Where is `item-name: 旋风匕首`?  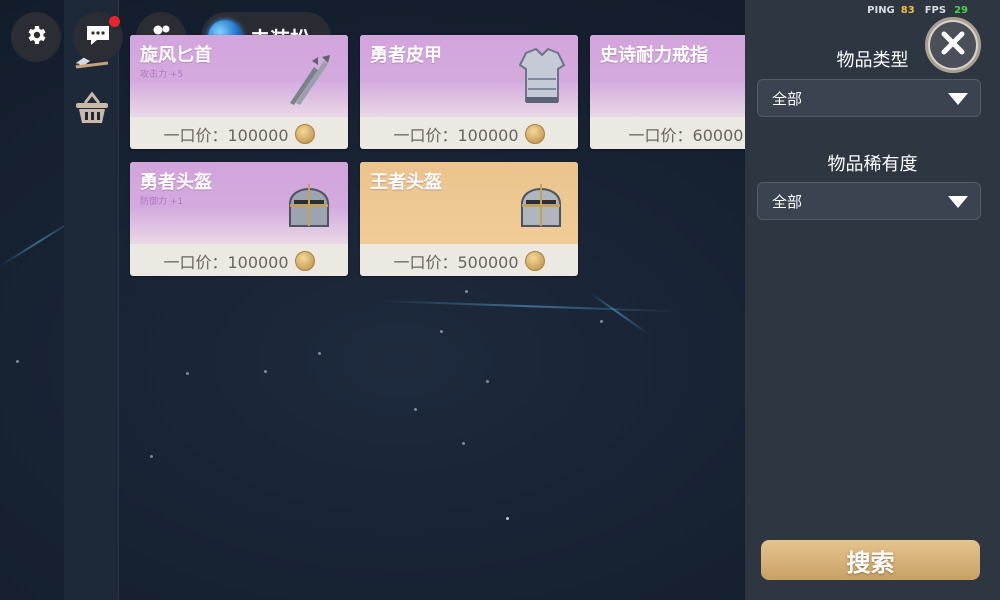
item-name: 旋风匕首 is located at coordinates (176, 55).